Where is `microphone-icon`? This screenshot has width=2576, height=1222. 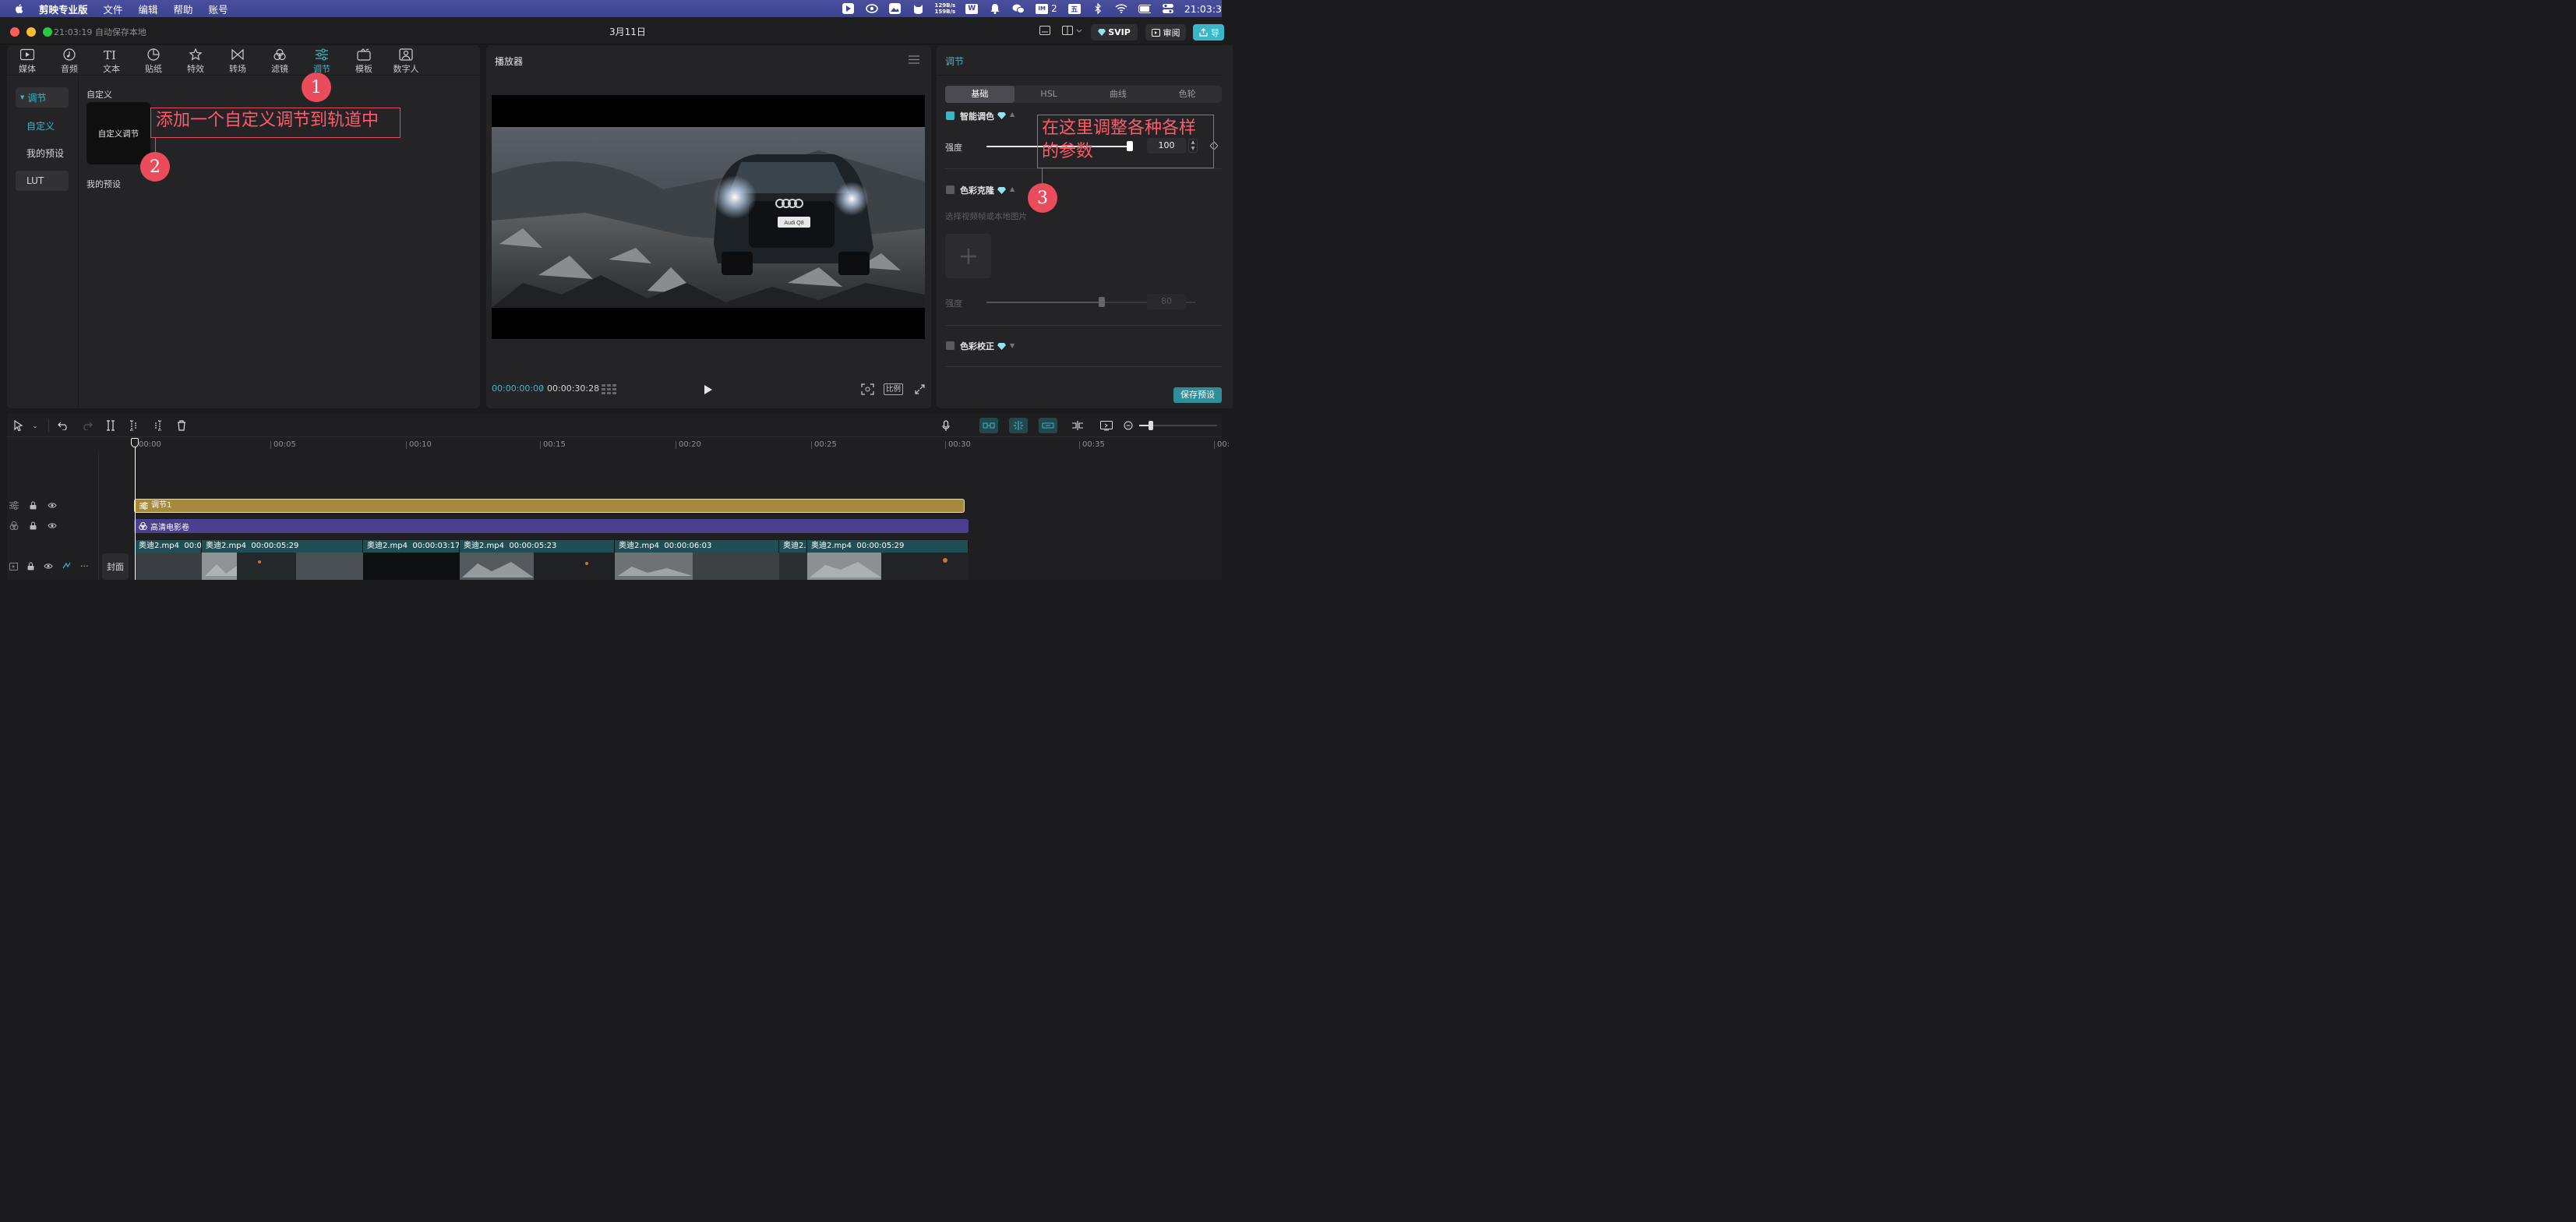 microphone-icon is located at coordinates (946, 425).